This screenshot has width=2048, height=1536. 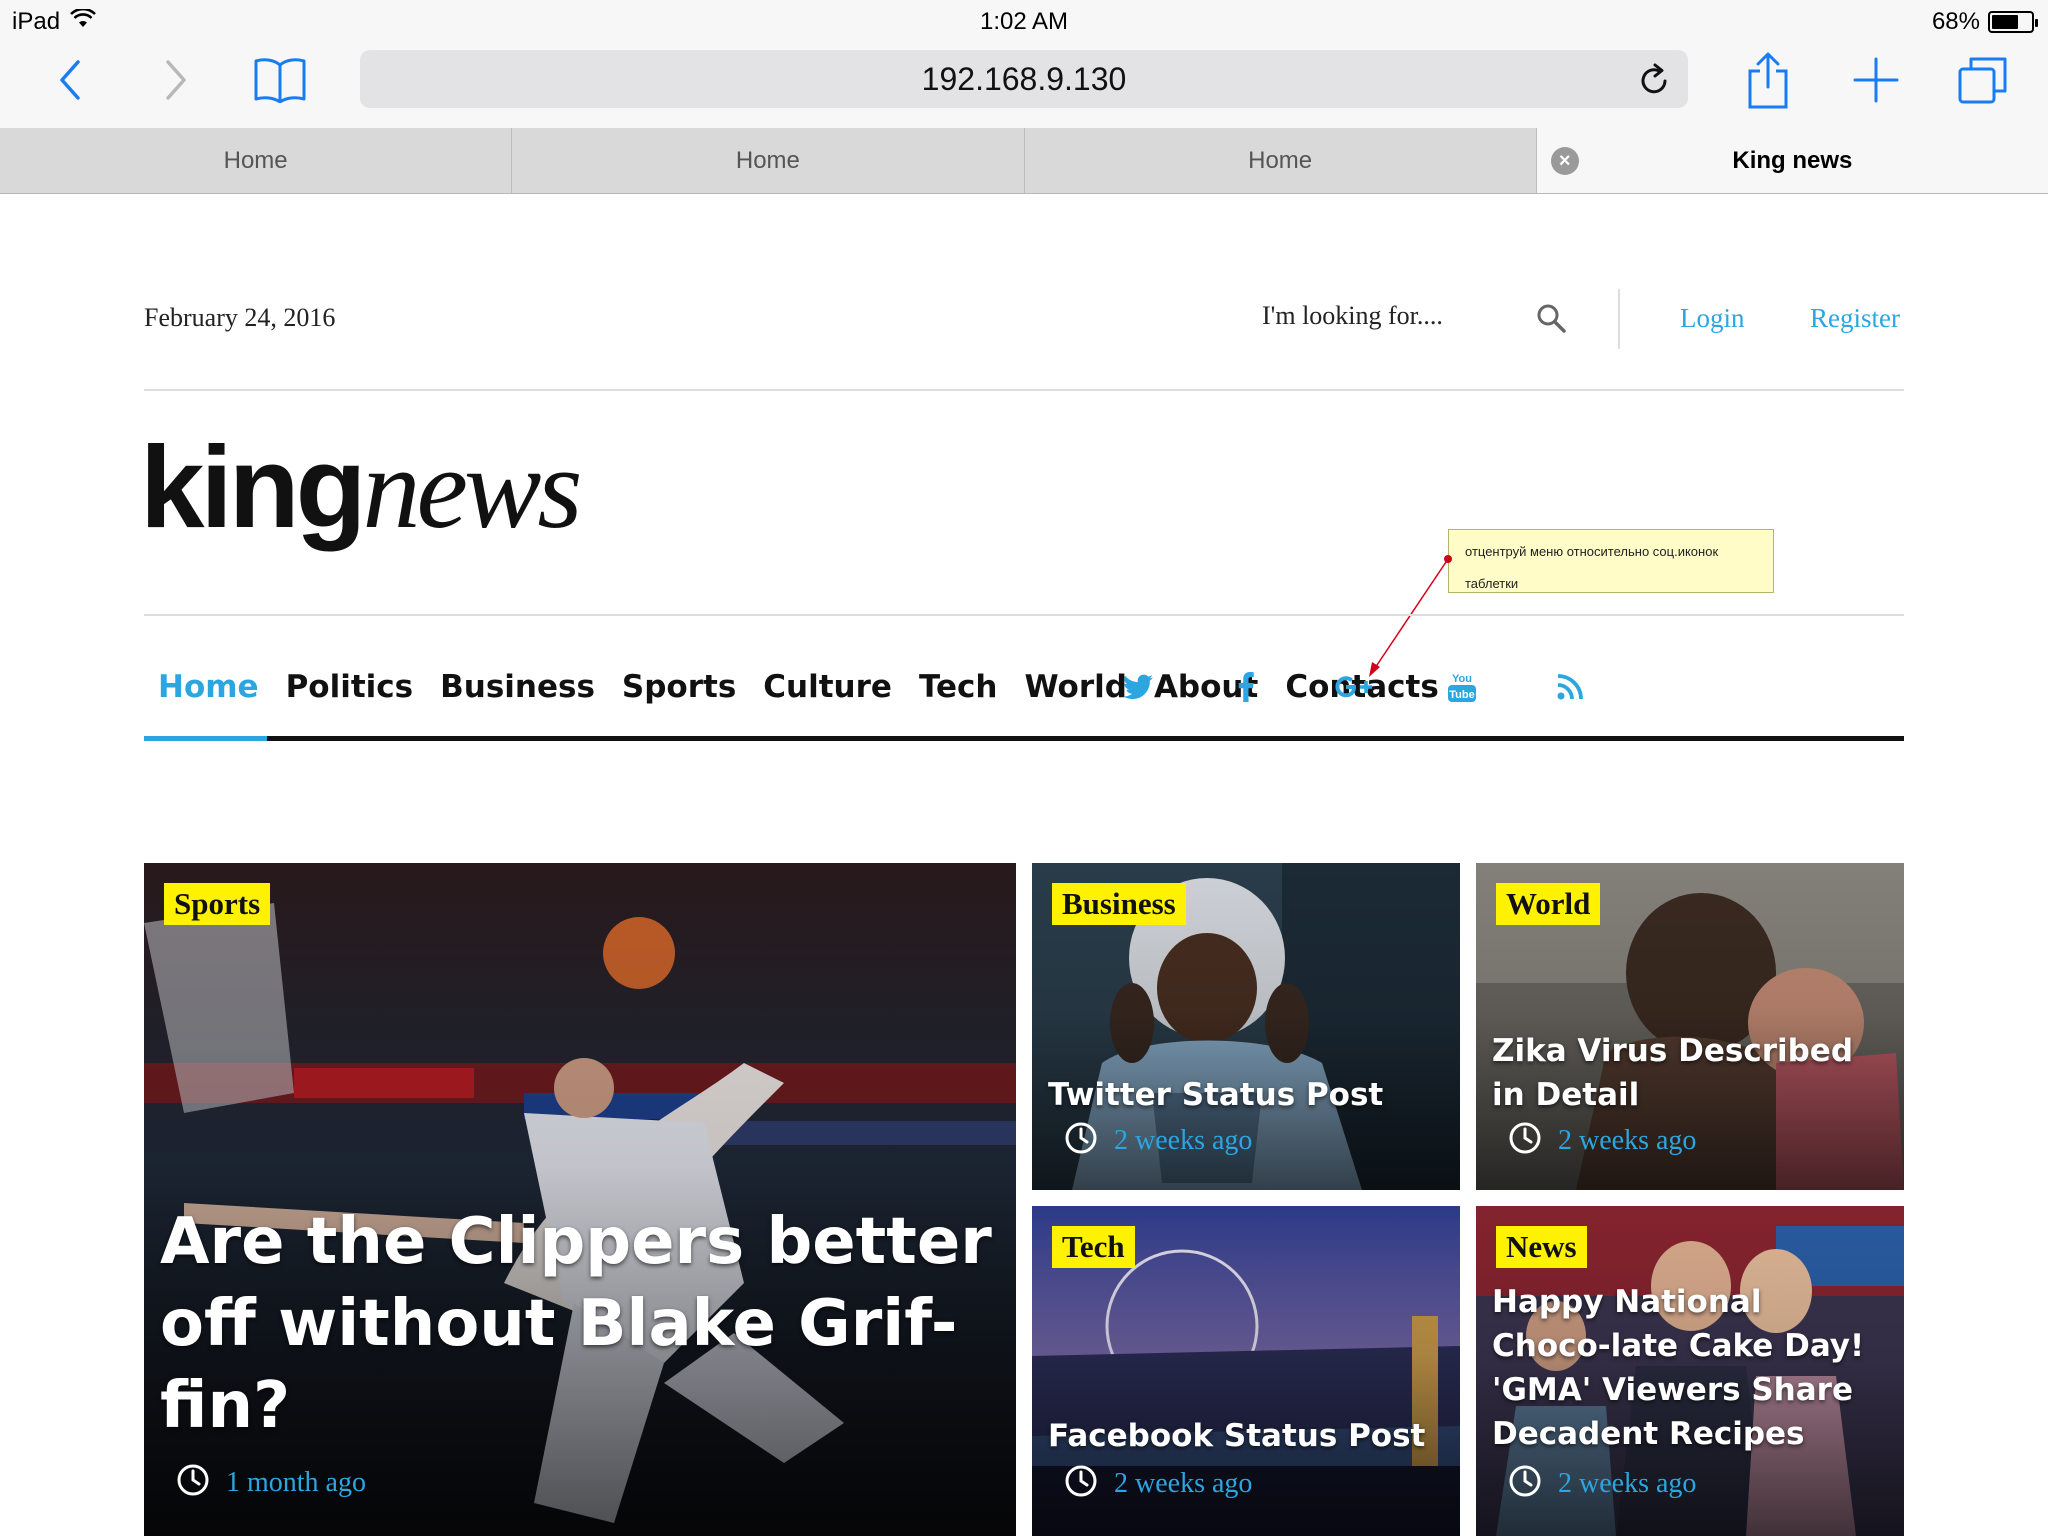 What do you see at coordinates (1955, 21) in the screenshot?
I see `battery-percent: 68%` at bounding box center [1955, 21].